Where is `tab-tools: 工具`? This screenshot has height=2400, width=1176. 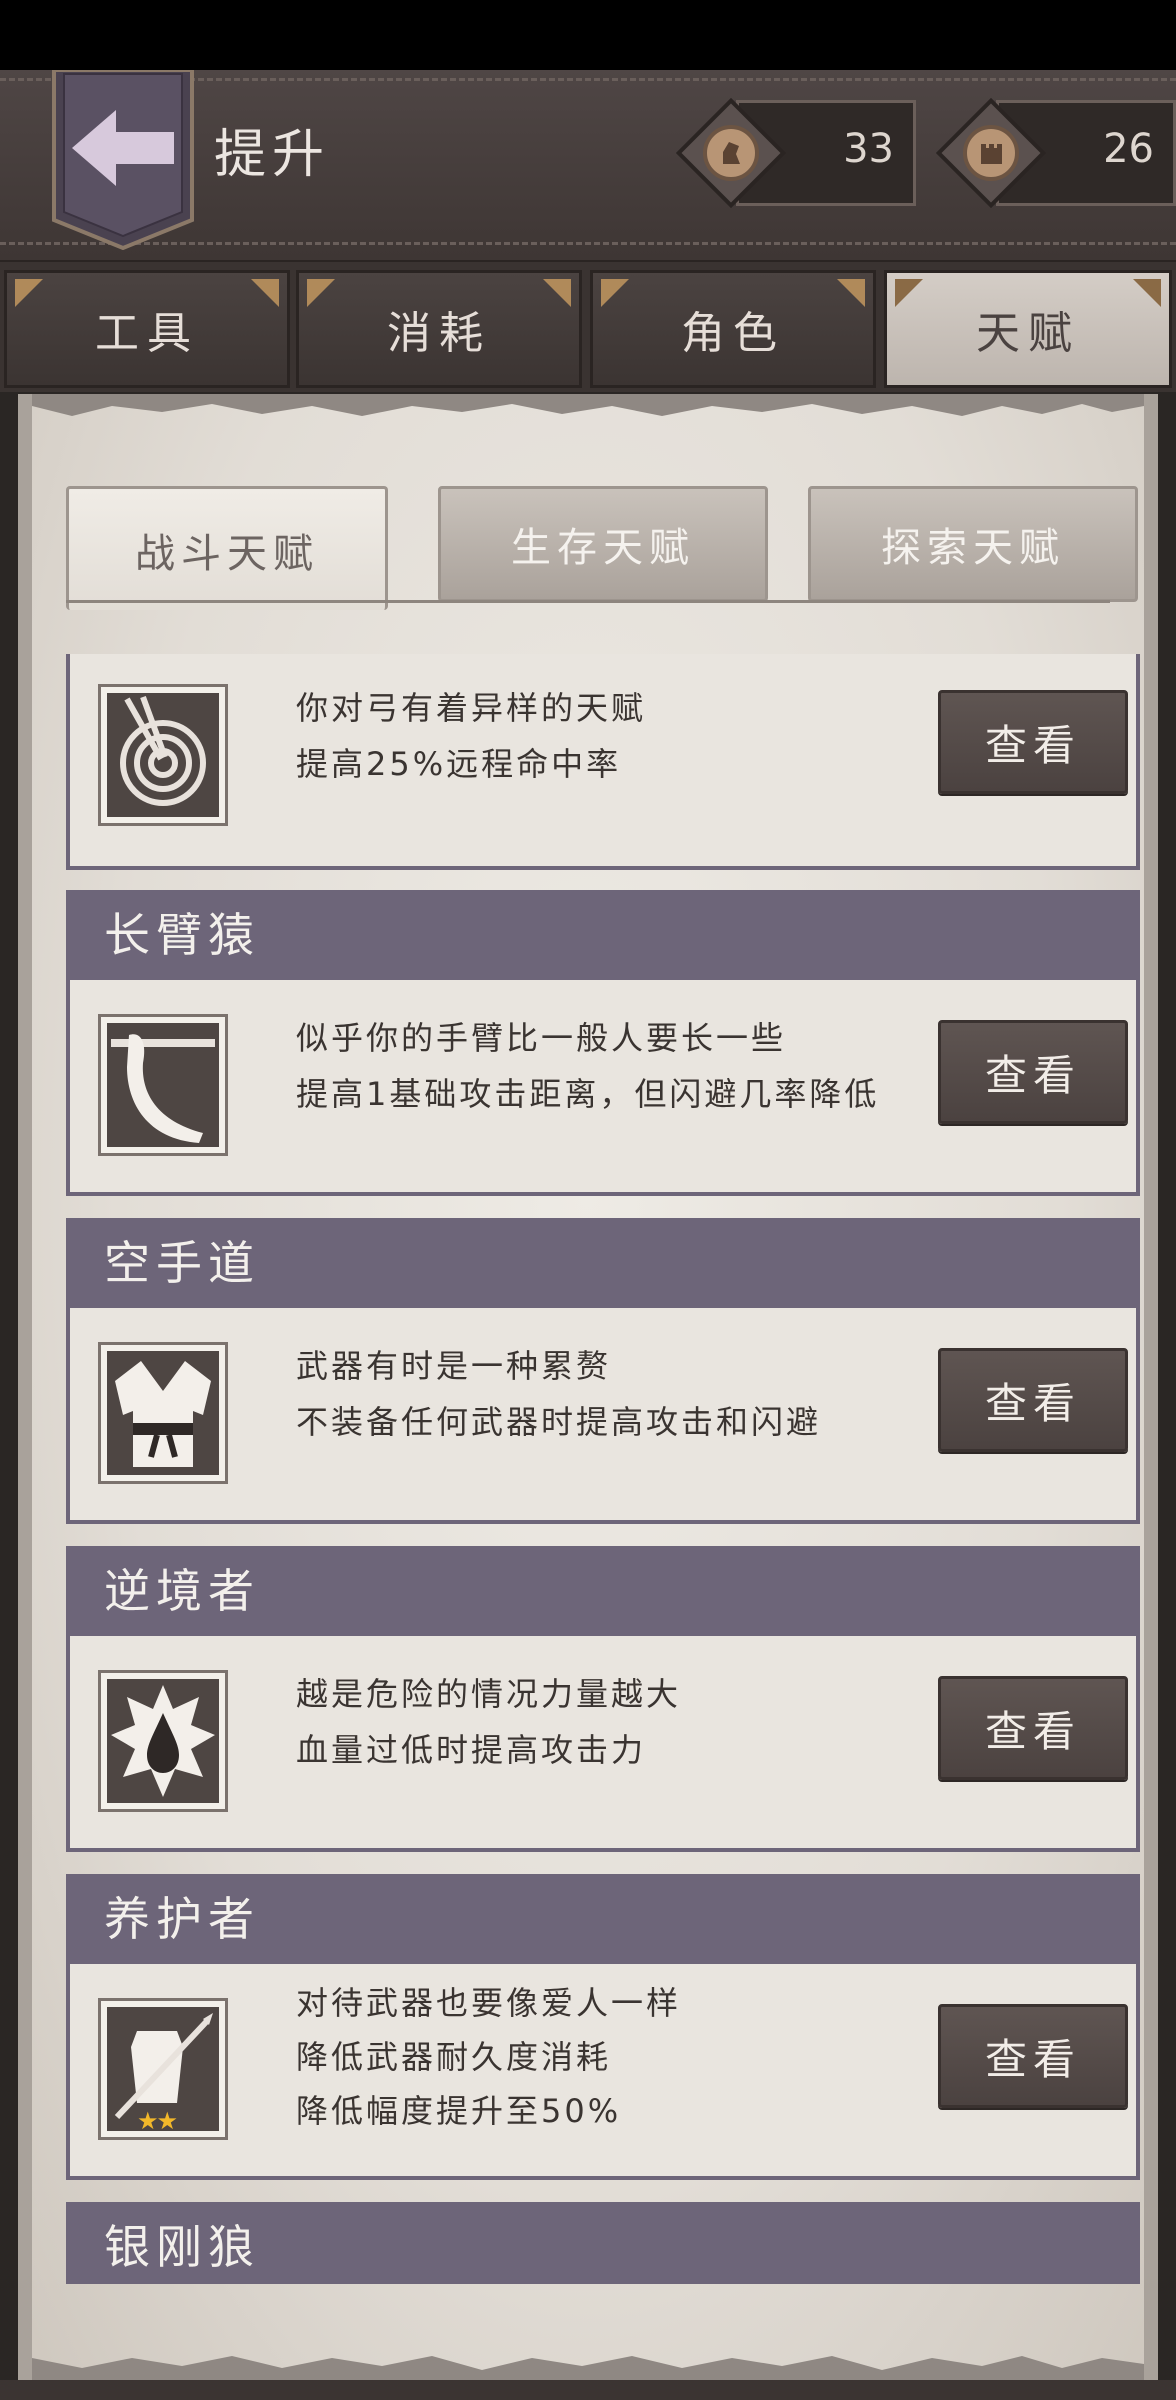
tab-tools: 工具 is located at coordinates (147, 329).